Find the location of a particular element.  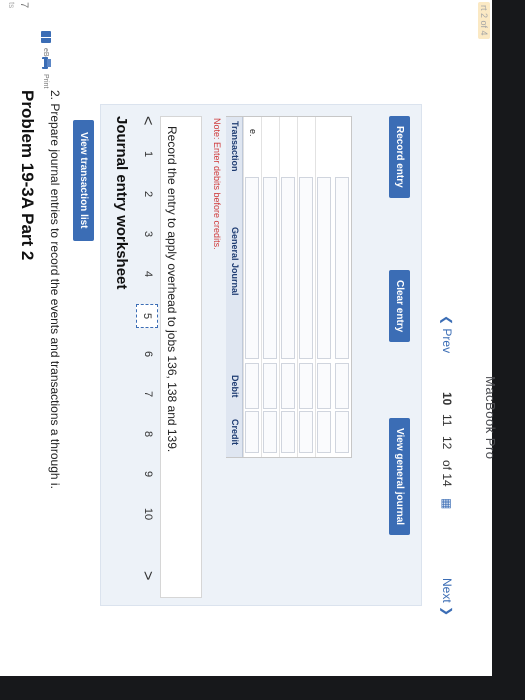

entry-page: 3 is located at coordinates (148, 234).